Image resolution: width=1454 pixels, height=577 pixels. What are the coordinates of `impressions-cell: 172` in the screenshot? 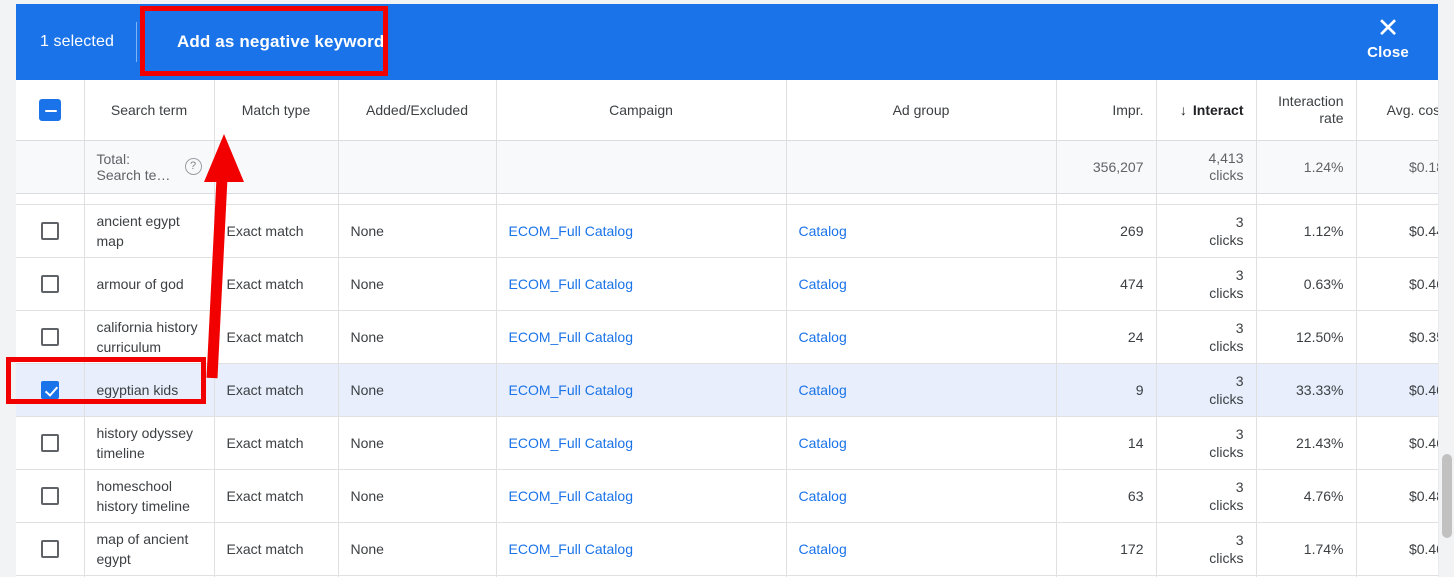 It's located at (1106, 549).